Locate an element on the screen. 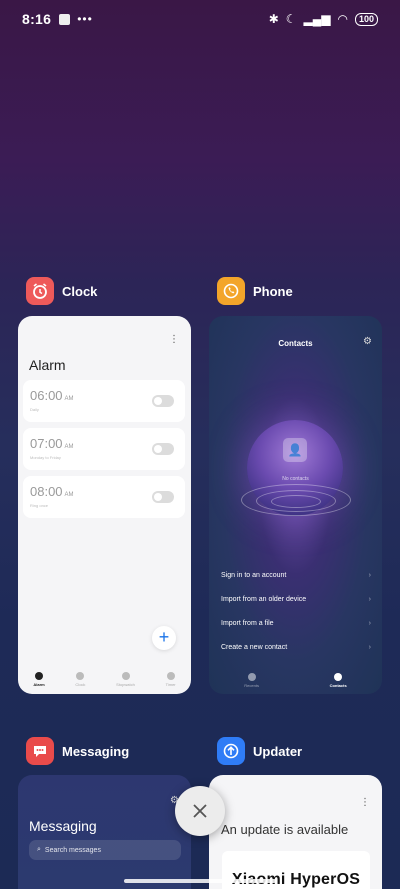  nav-alarm-label: Alarm is located at coordinates (39, 684).